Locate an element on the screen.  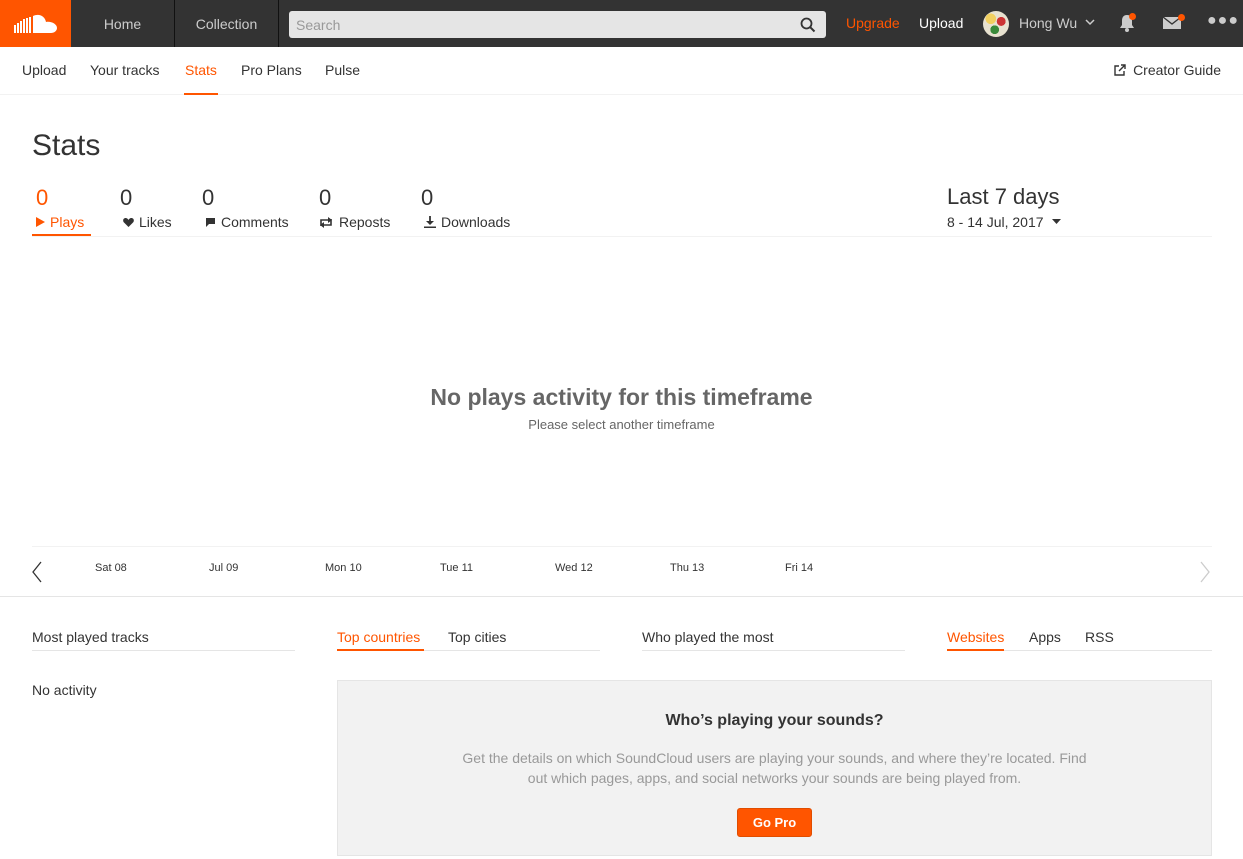
who-played-underline is located at coordinates (773, 650).